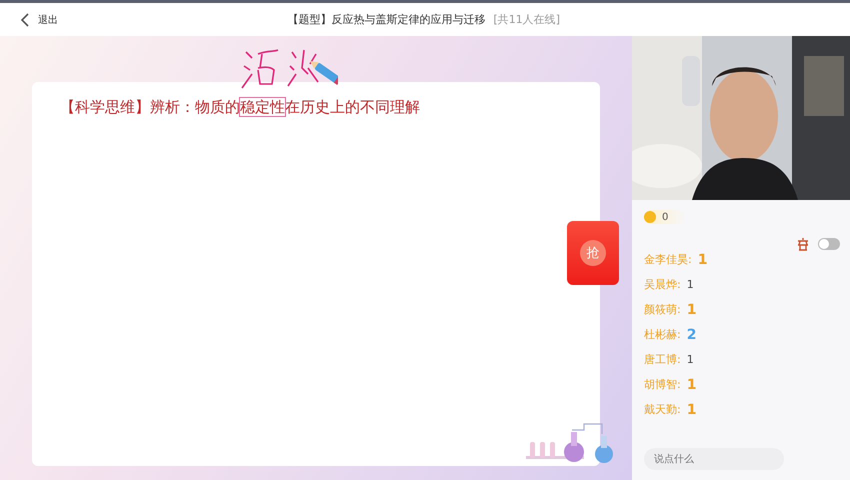  I want to click on chat-user-name: 胡博智:, so click(662, 384).